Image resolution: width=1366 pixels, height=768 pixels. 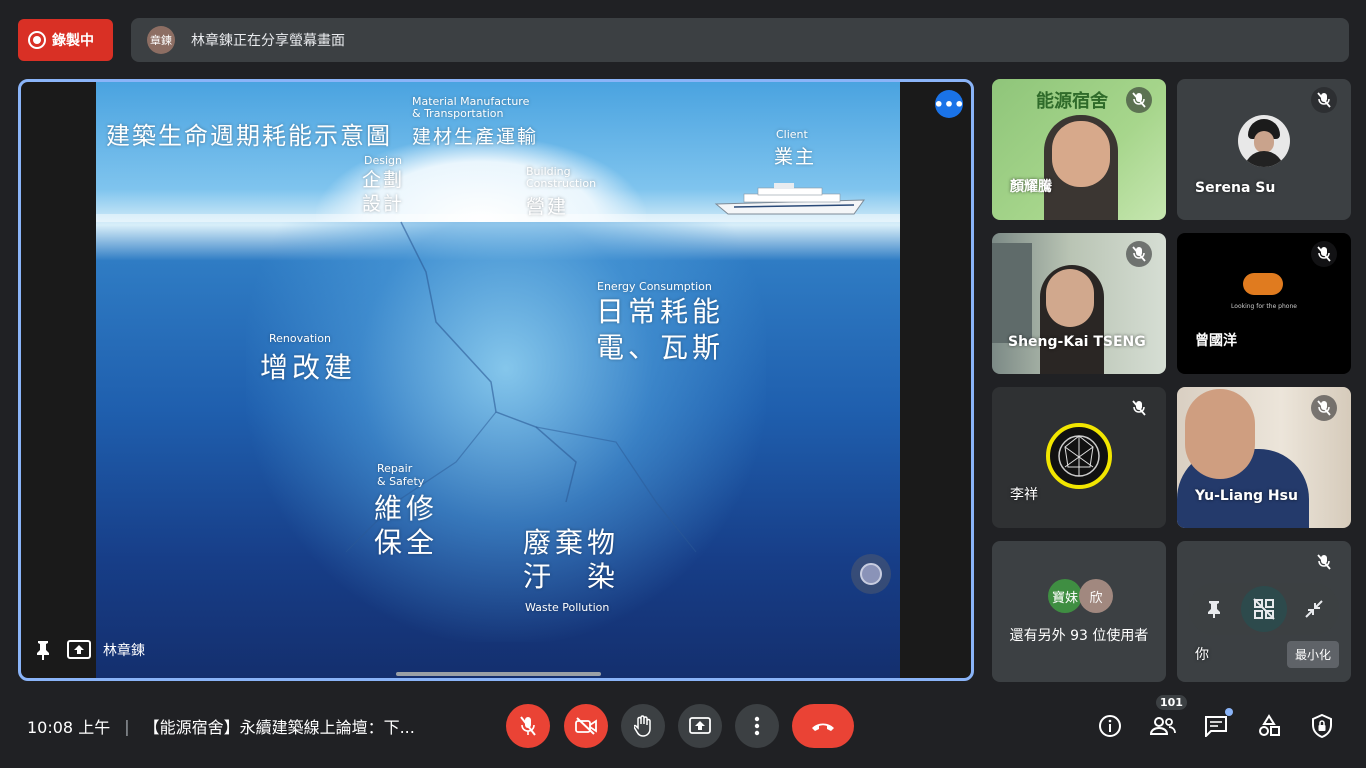 I want to click on construction-zh-label: 營建, so click(x=547, y=207).